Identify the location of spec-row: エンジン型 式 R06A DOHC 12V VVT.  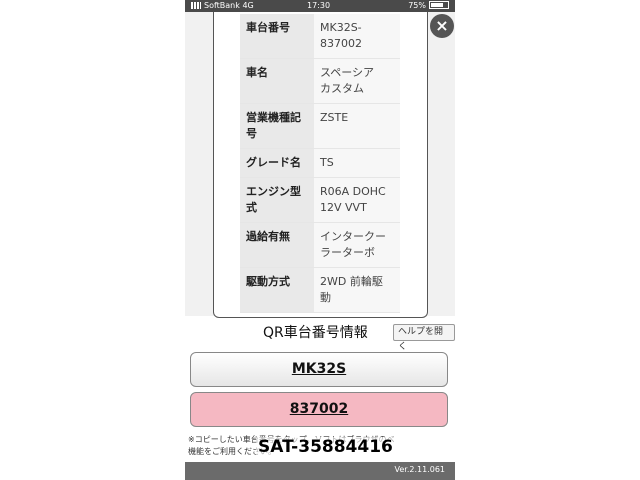
(320, 200).